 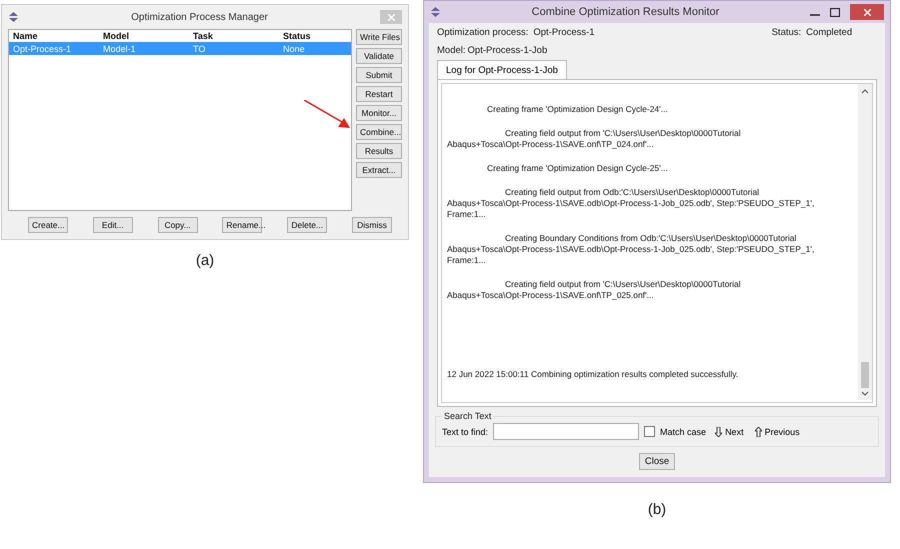 I want to click on action-button: Restart, so click(x=379, y=94).